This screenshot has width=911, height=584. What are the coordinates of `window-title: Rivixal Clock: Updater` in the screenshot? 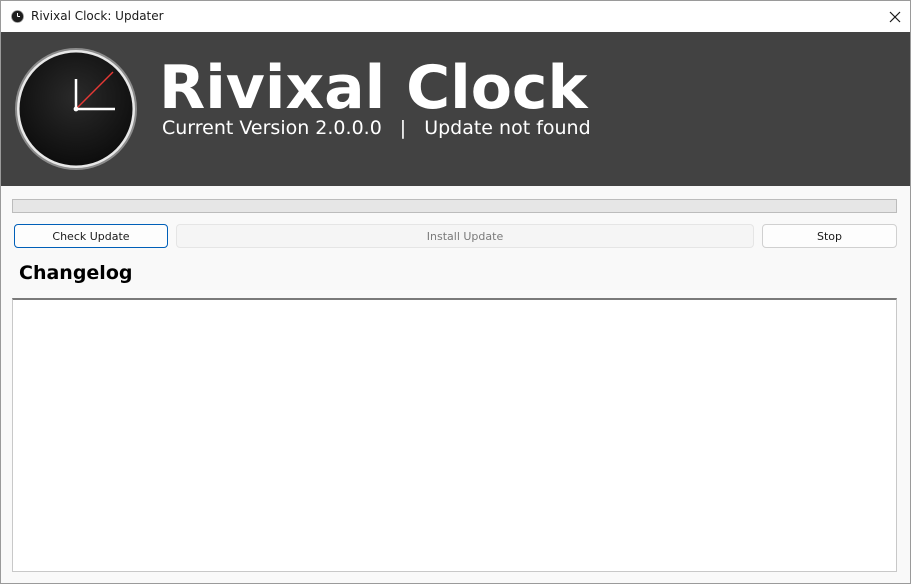 It's located at (97, 16).